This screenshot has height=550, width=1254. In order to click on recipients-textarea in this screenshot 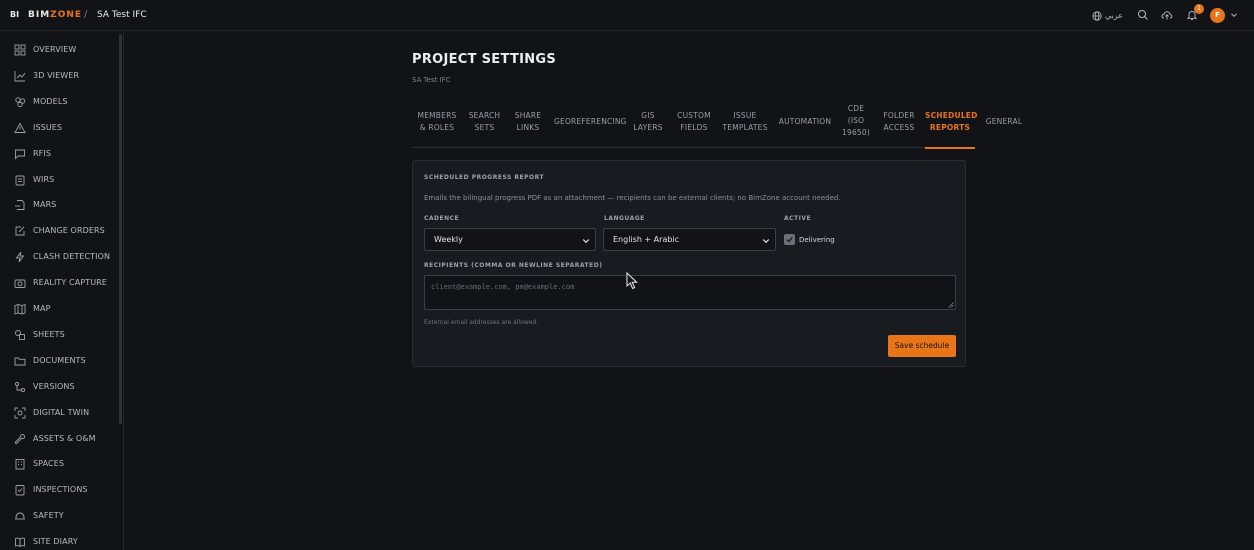, I will do `click(690, 292)`.